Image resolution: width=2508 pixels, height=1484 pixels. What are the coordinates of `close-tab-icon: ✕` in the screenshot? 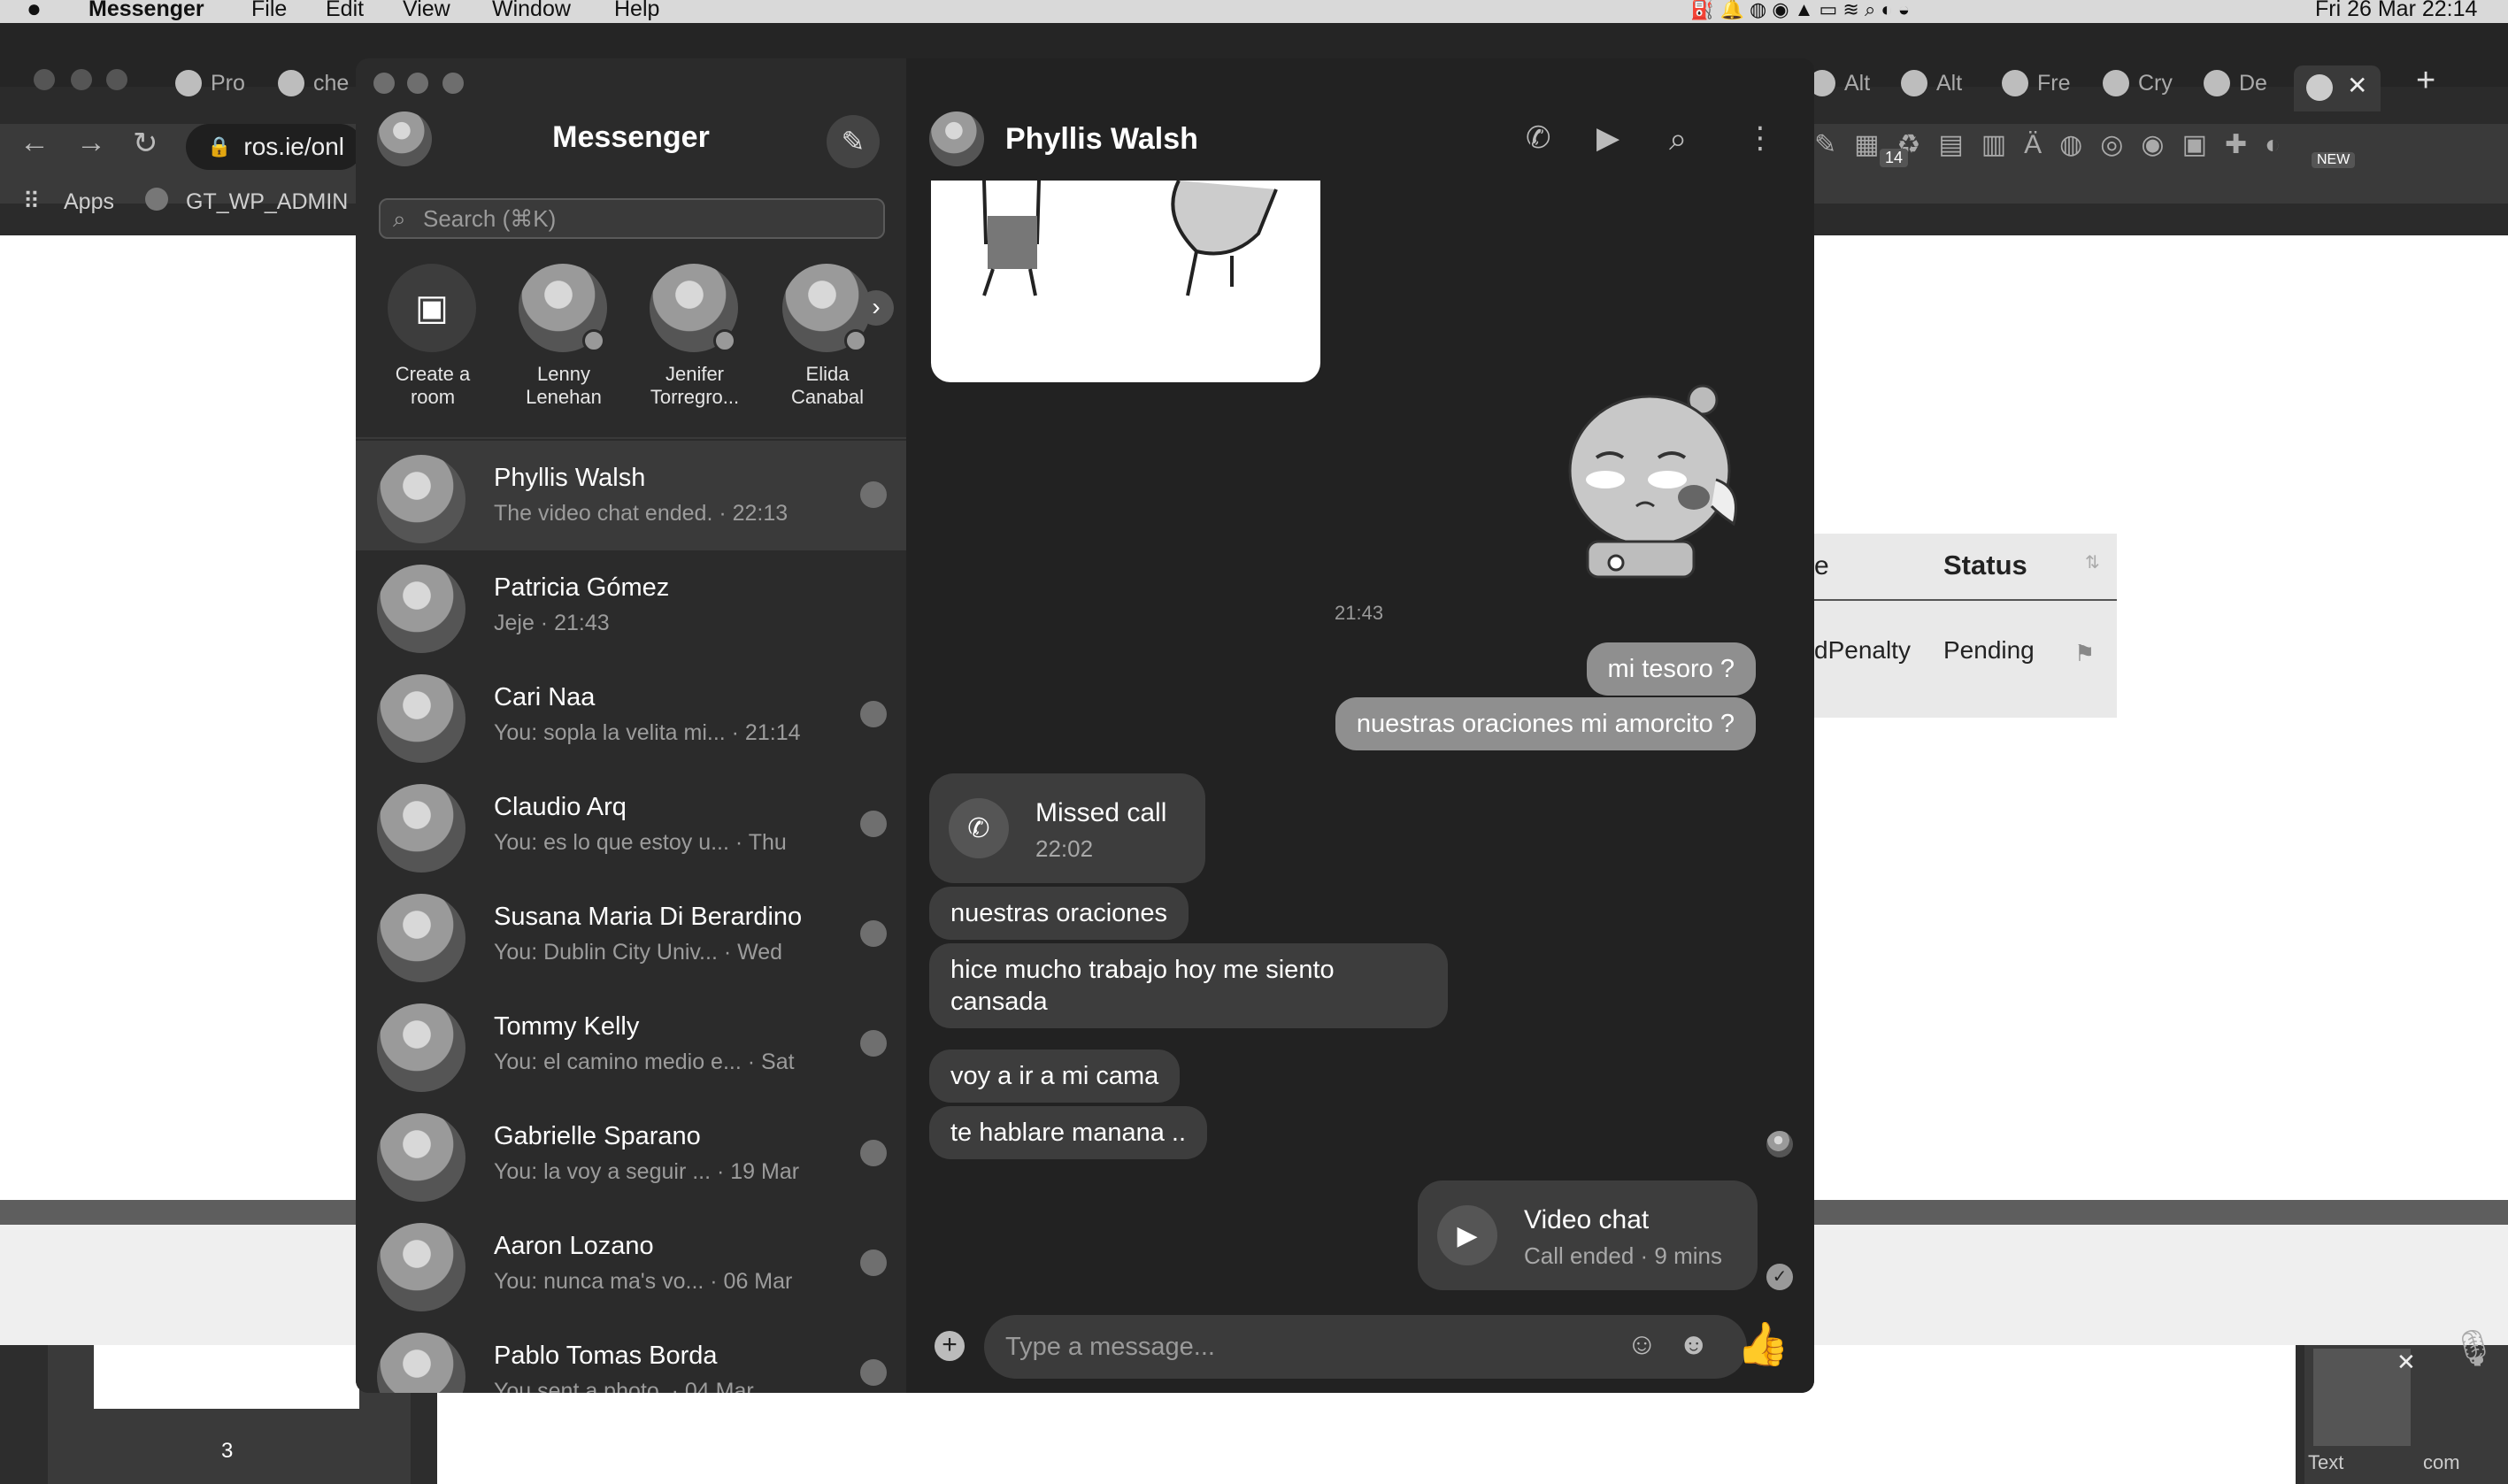 It's located at (2357, 85).